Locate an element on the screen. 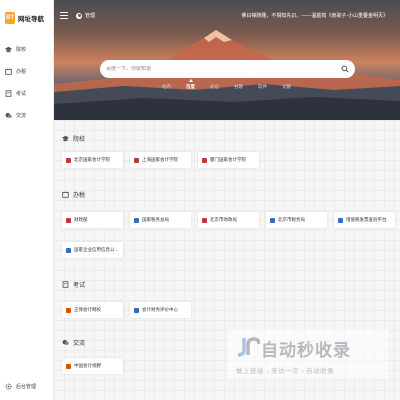 The width and height of the screenshot is (400, 400). sidebar-item-colleges: 院校 is located at coordinates (27, 49).